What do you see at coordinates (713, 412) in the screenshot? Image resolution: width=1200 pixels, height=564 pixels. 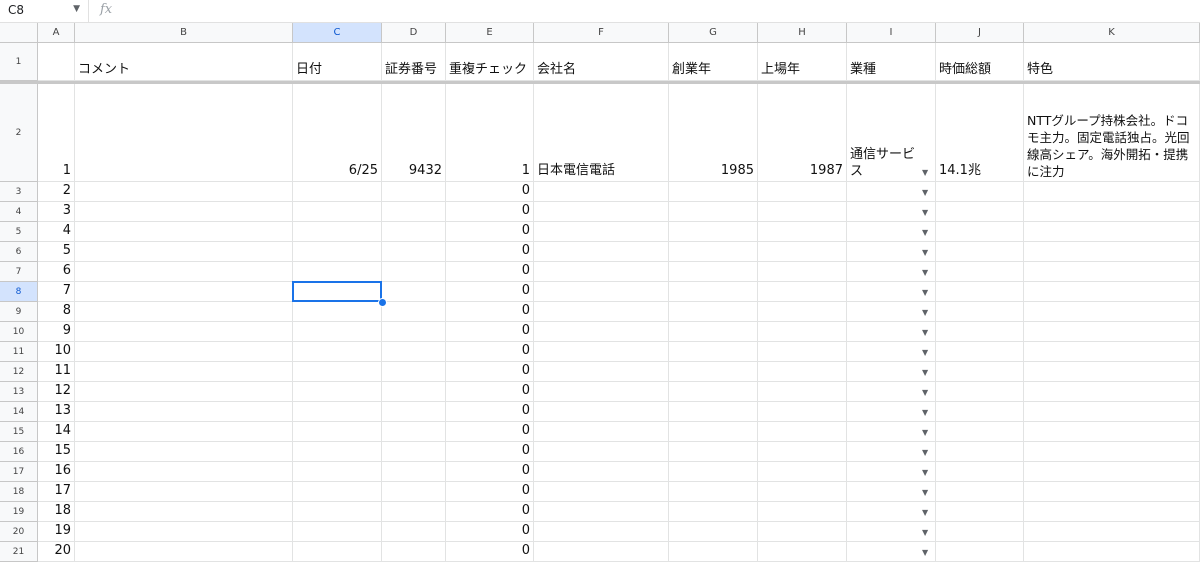 I see `cell-g14` at bounding box center [713, 412].